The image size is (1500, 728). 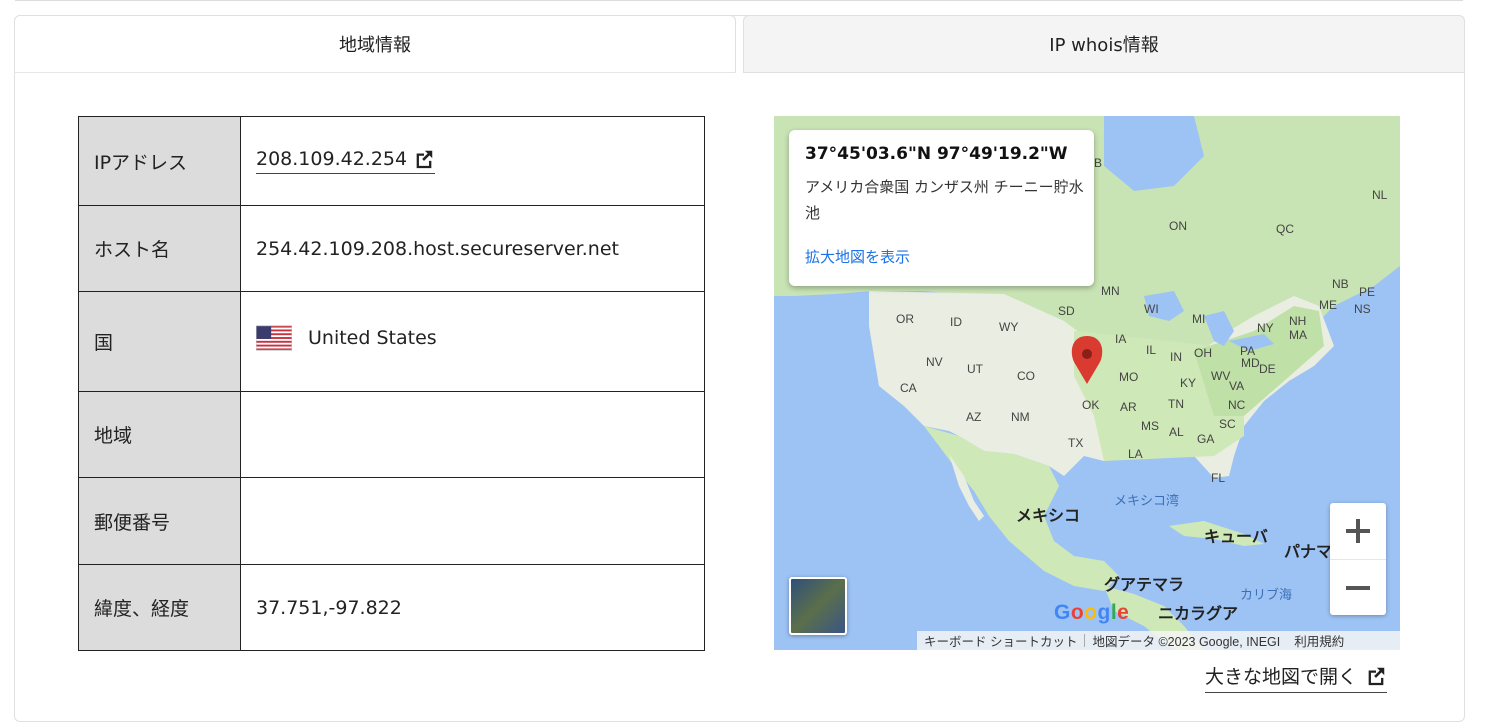 What do you see at coordinates (1308, 552) in the screenshot?
I see `map-label-panama: パナマ` at bounding box center [1308, 552].